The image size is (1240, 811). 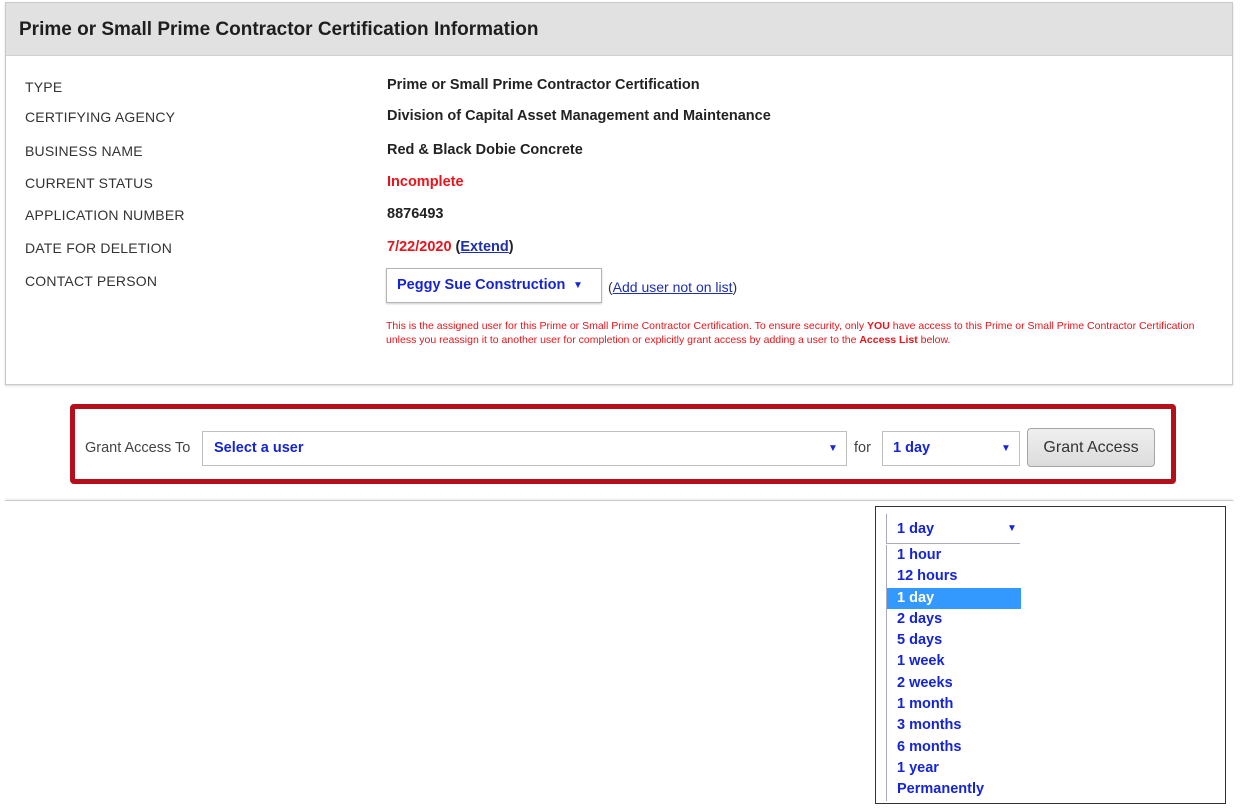 I want to click on application-number-label: APPLICATION NUMBER, so click(x=105, y=215).